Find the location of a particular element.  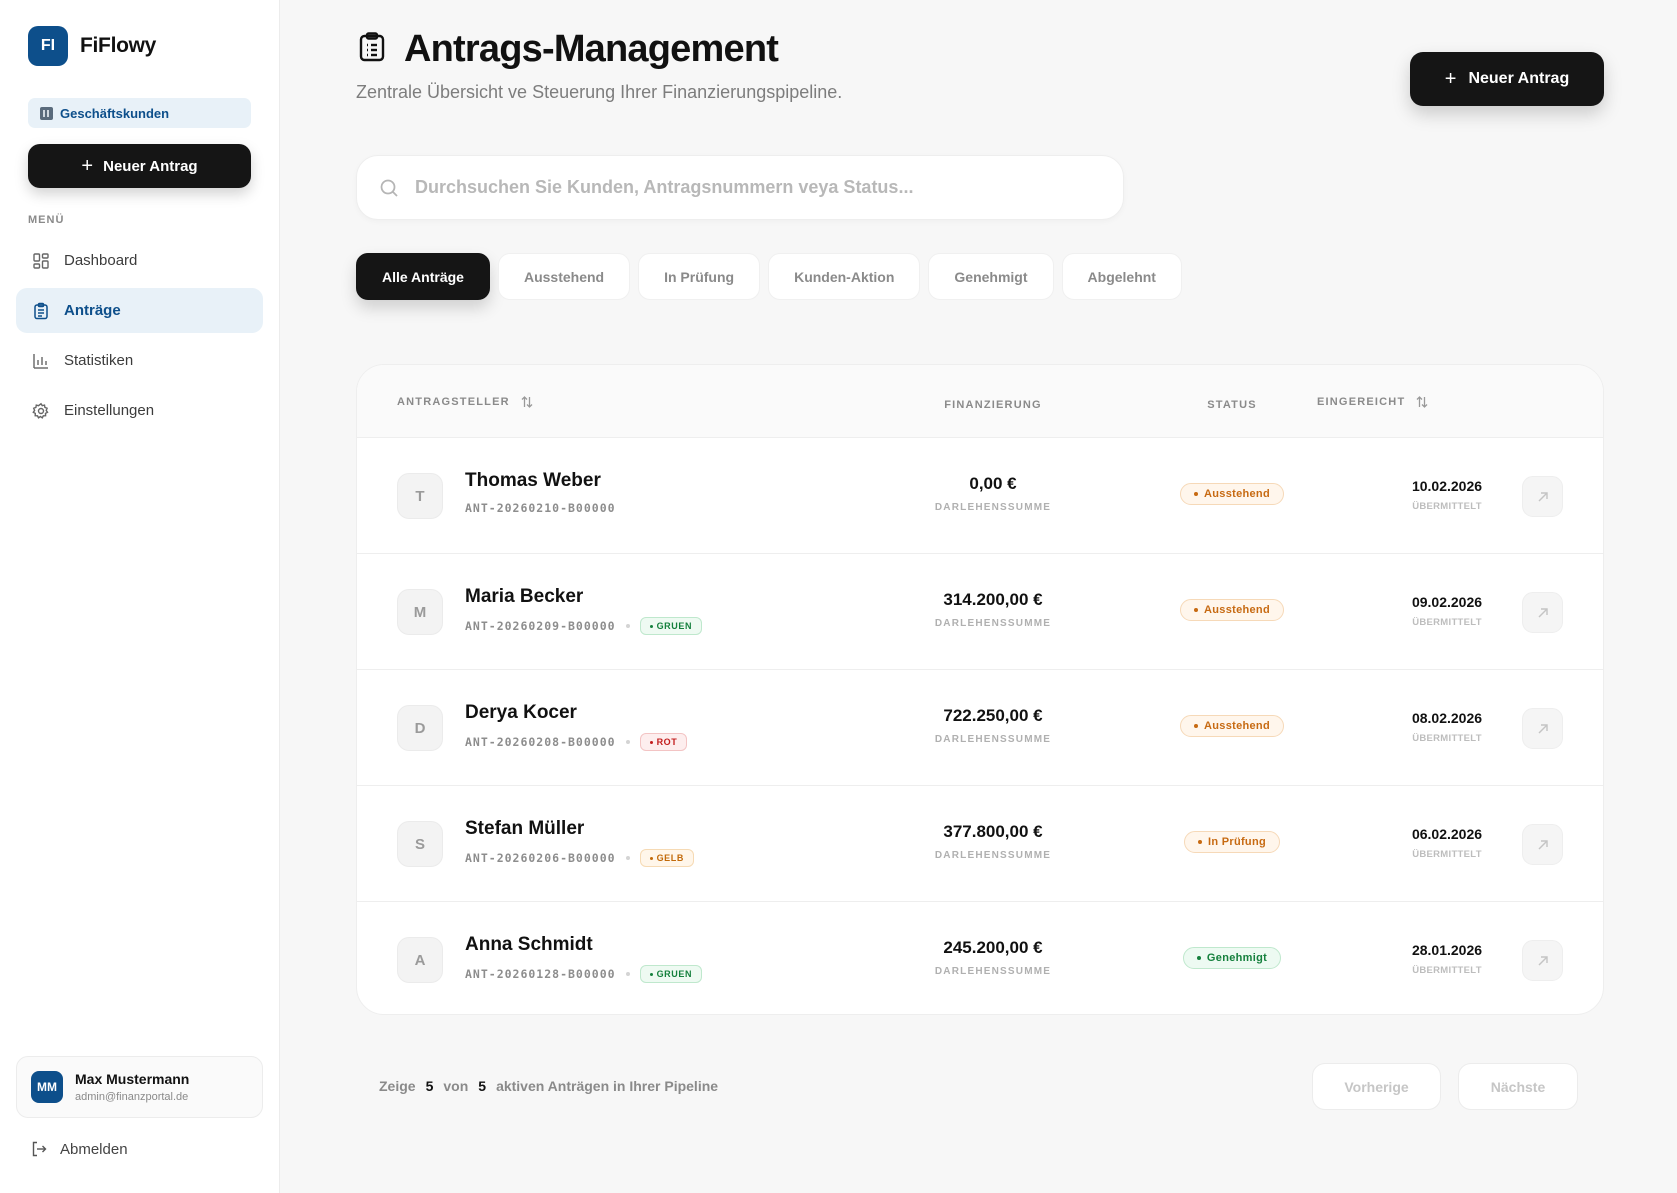

applicant-name: Maria Becker is located at coordinates (524, 596).